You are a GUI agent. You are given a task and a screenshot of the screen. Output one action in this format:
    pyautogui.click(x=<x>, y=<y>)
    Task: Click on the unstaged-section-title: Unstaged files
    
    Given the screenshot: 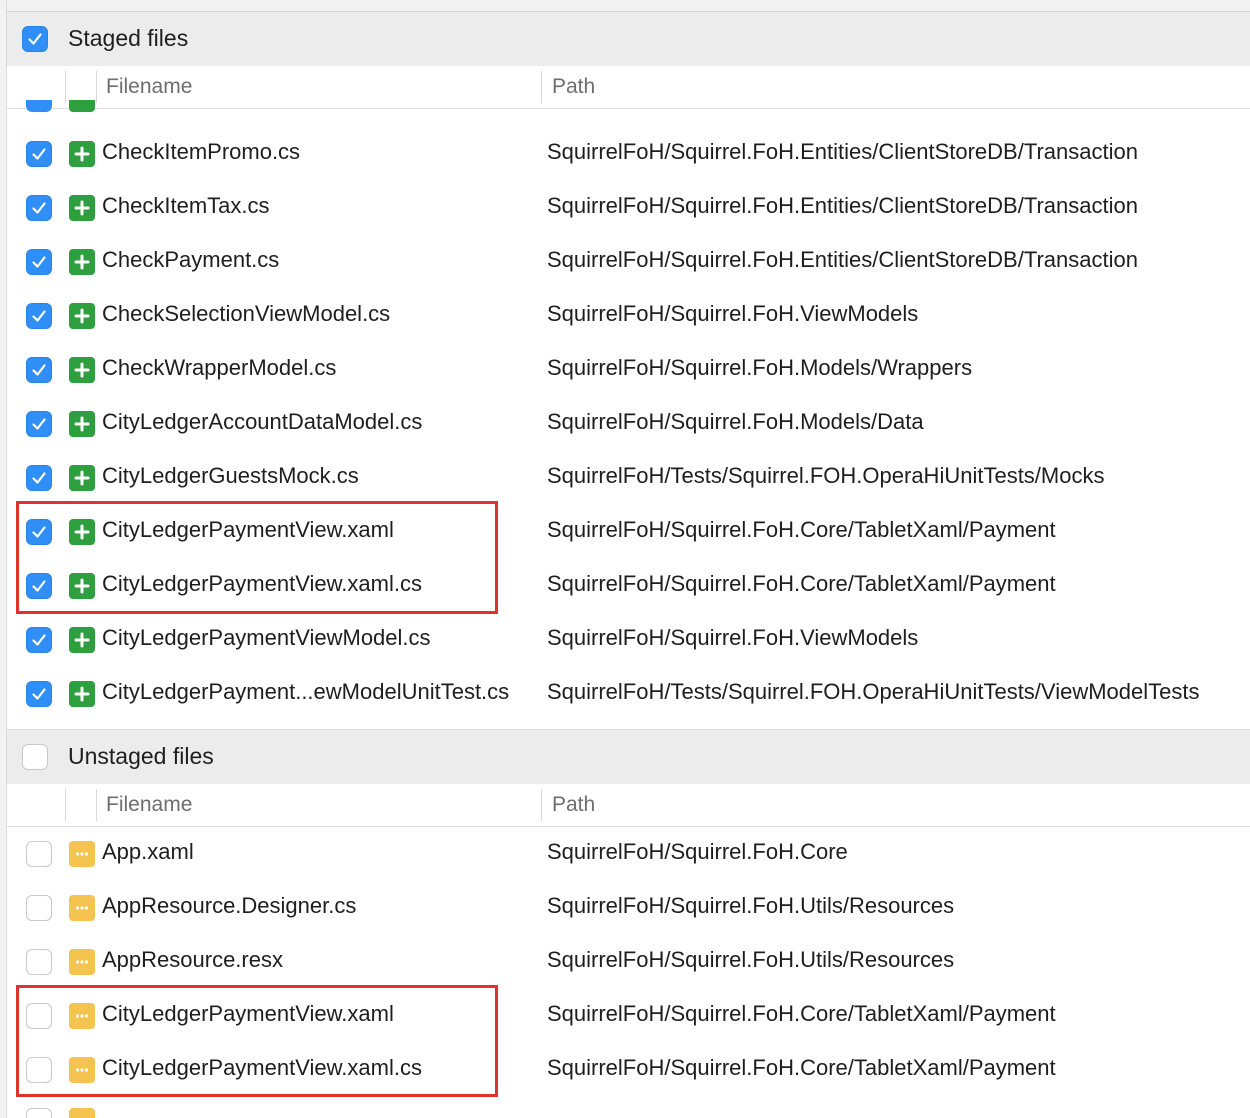 What is the action you would take?
    pyautogui.click(x=141, y=756)
    